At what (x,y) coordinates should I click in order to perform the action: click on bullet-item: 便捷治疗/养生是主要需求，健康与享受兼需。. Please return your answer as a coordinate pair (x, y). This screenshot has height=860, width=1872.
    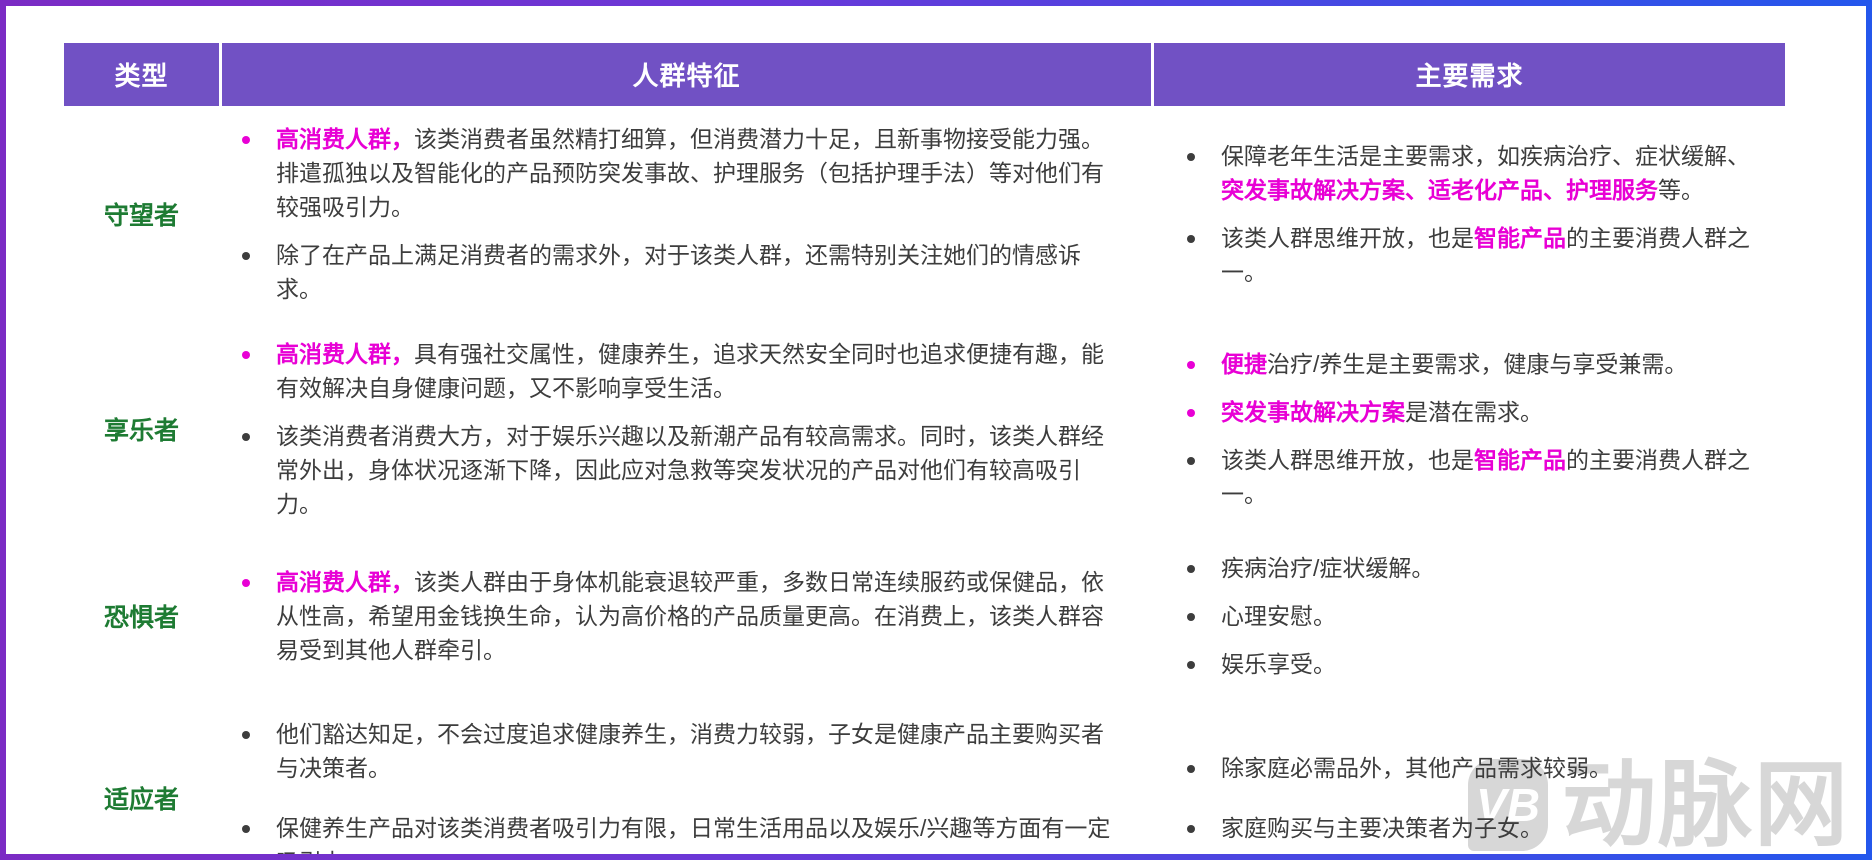
    Looking at the image, I should click on (1477, 364).